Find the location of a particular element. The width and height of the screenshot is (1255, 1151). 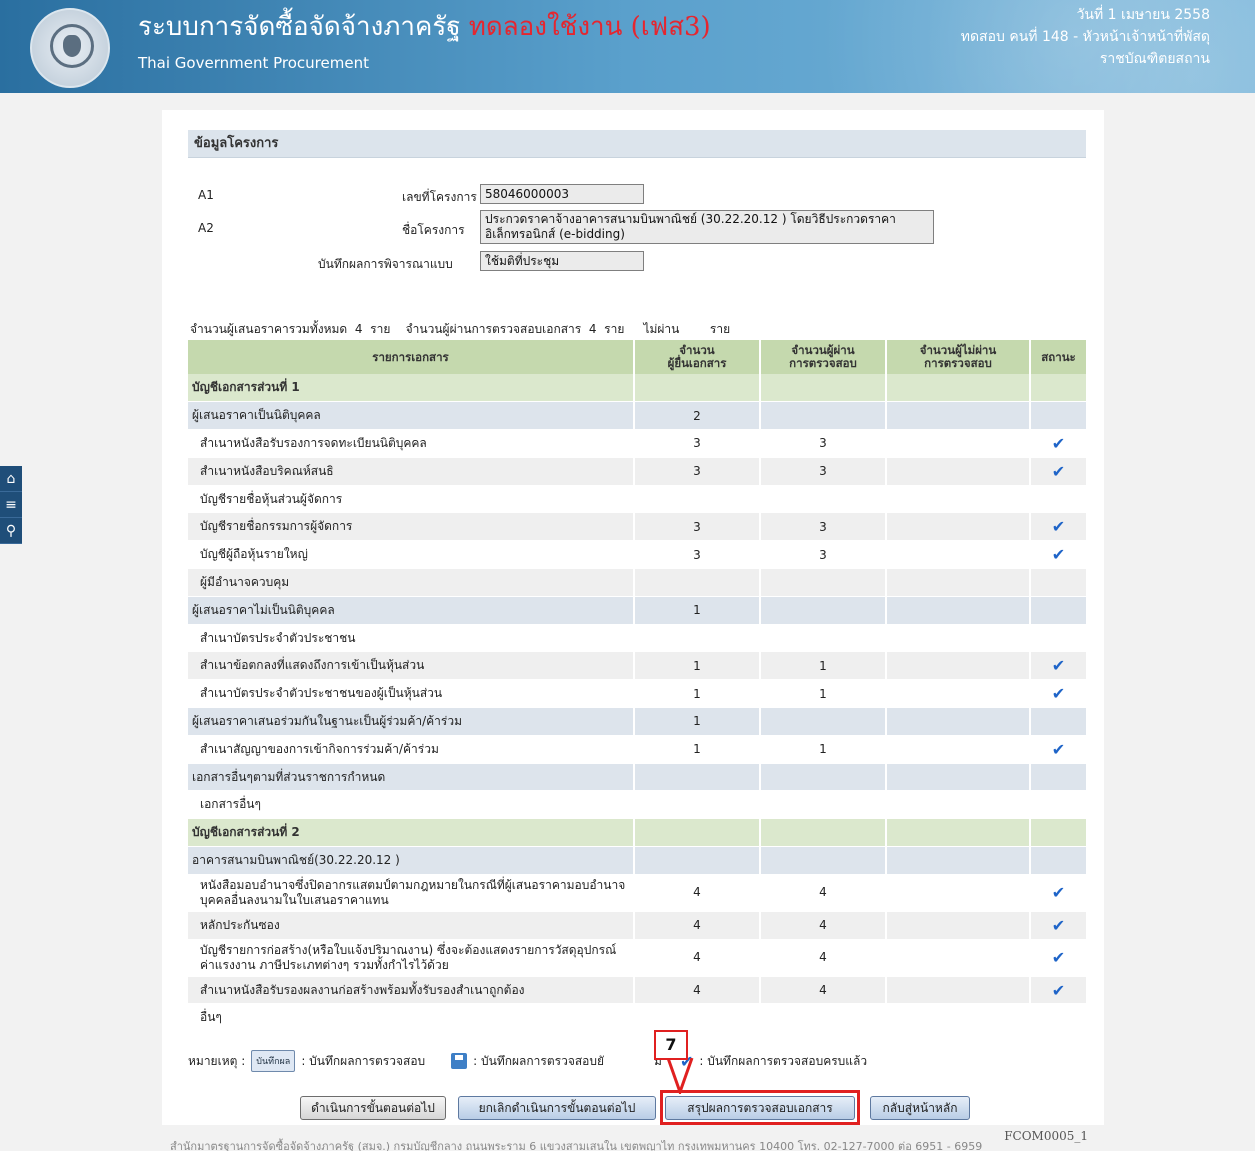

menu-icon: ≡ is located at coordinates (11, 505).